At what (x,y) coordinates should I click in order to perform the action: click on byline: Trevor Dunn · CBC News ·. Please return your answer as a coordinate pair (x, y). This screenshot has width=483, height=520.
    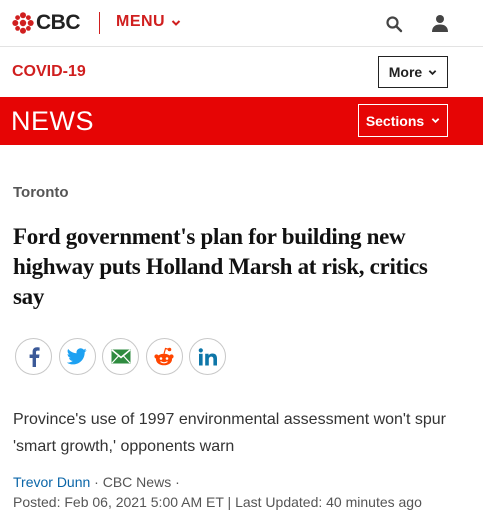
    Looking at the image, I should click on (96, 482).